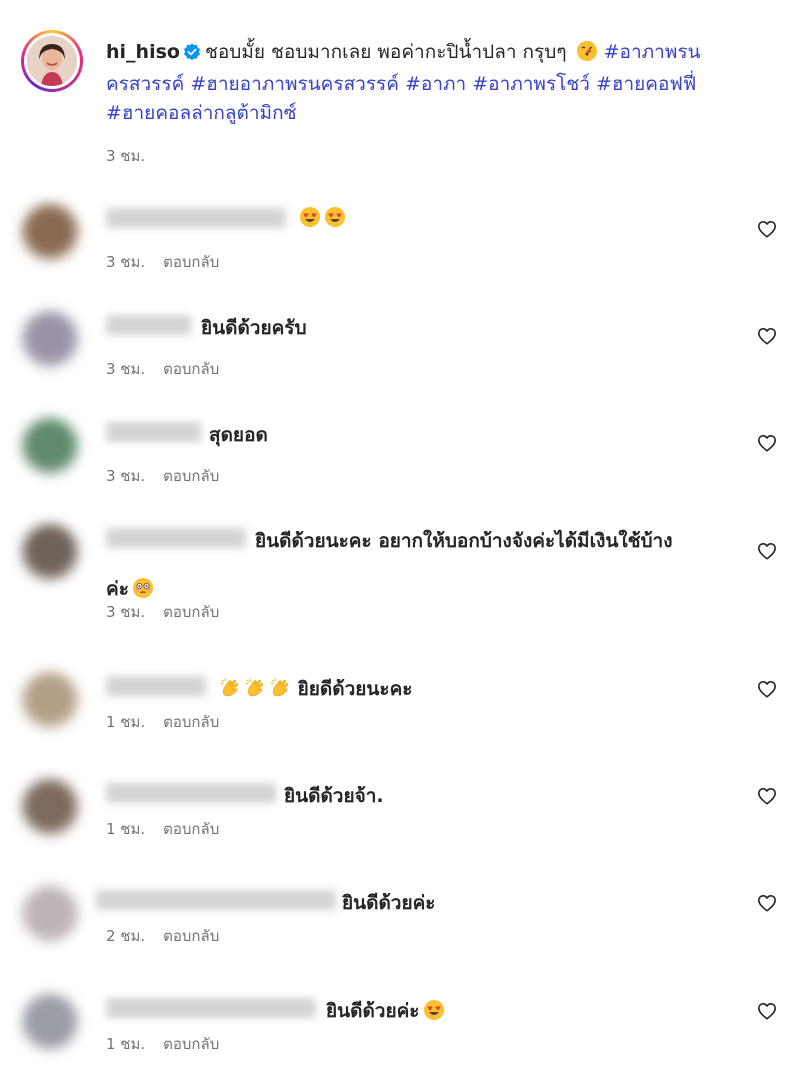 Image resolution: width=800 pixels, height=1087 pixels. Describe the element at coordinates (385, 52) in the screenshot. I see `post-caption-text: ชอบมั้ย ชอบมากเลย พอค่ากะปิน้ำปลา กรุบๆ` at that location.